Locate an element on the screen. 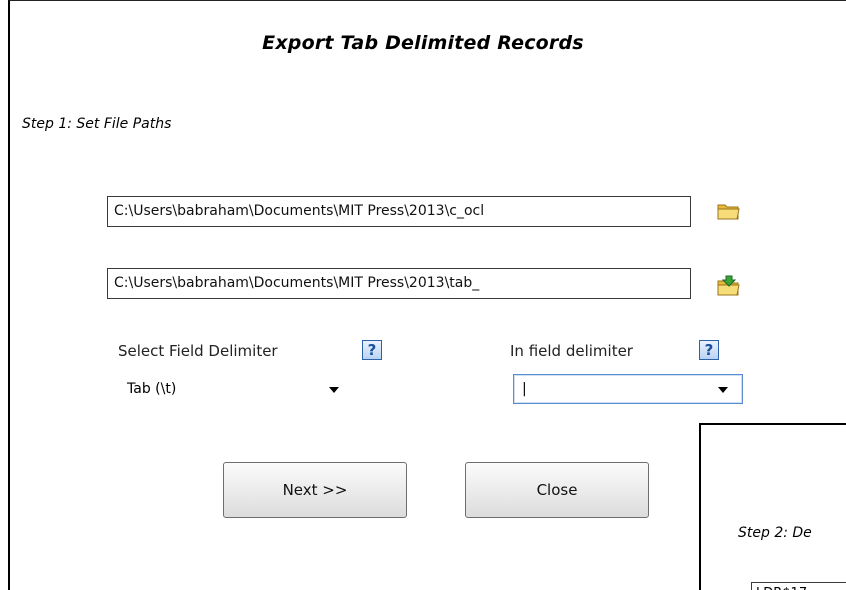  close-button: Close is located at coordinates (557, 490).